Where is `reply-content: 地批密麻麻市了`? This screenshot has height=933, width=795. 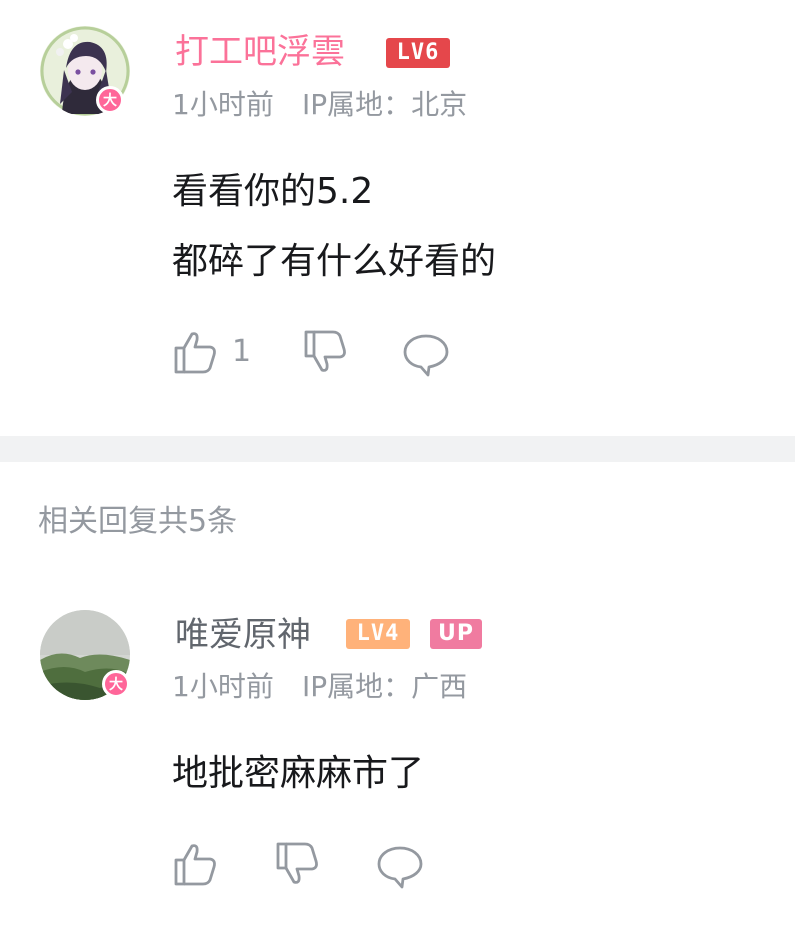
reply-content: 地批密麻麻市了 is located at coordinates (298, 773).